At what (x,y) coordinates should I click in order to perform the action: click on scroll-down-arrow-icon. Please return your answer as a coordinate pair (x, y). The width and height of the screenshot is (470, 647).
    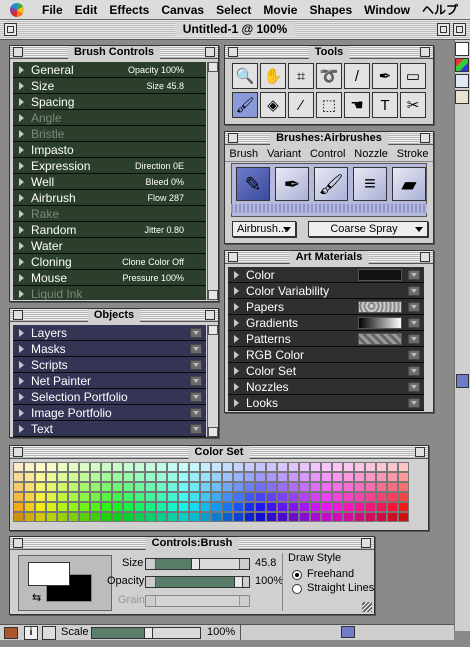
    Looking at the image, I should click on (213, 432).